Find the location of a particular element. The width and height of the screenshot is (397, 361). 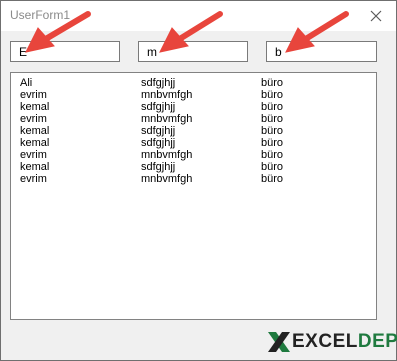

close-button is located at coordinates (376, 16).